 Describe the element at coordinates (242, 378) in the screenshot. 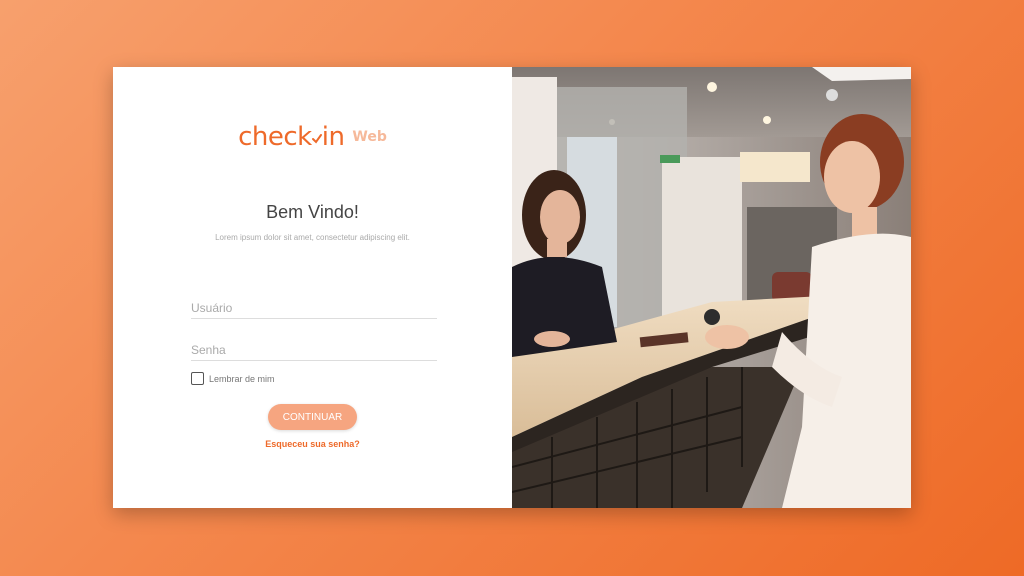

I see `remember-label: Lembrar de mim` at that location.